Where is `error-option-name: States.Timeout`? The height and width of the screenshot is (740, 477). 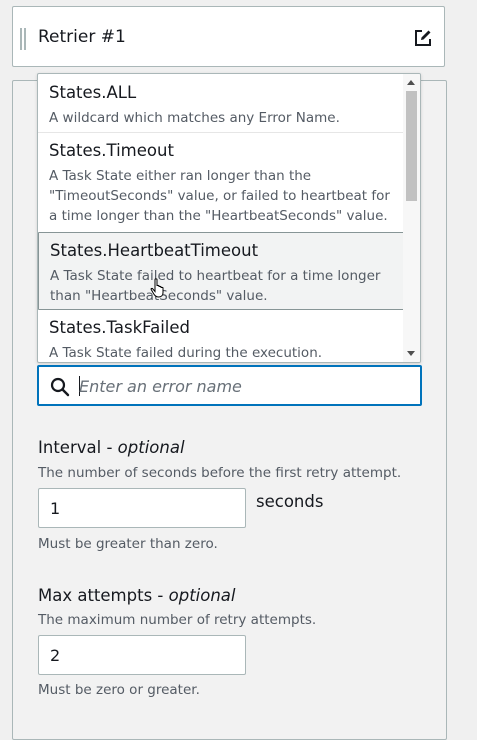 error-option-name: States.Timeout is located at coordinates (111, 150).